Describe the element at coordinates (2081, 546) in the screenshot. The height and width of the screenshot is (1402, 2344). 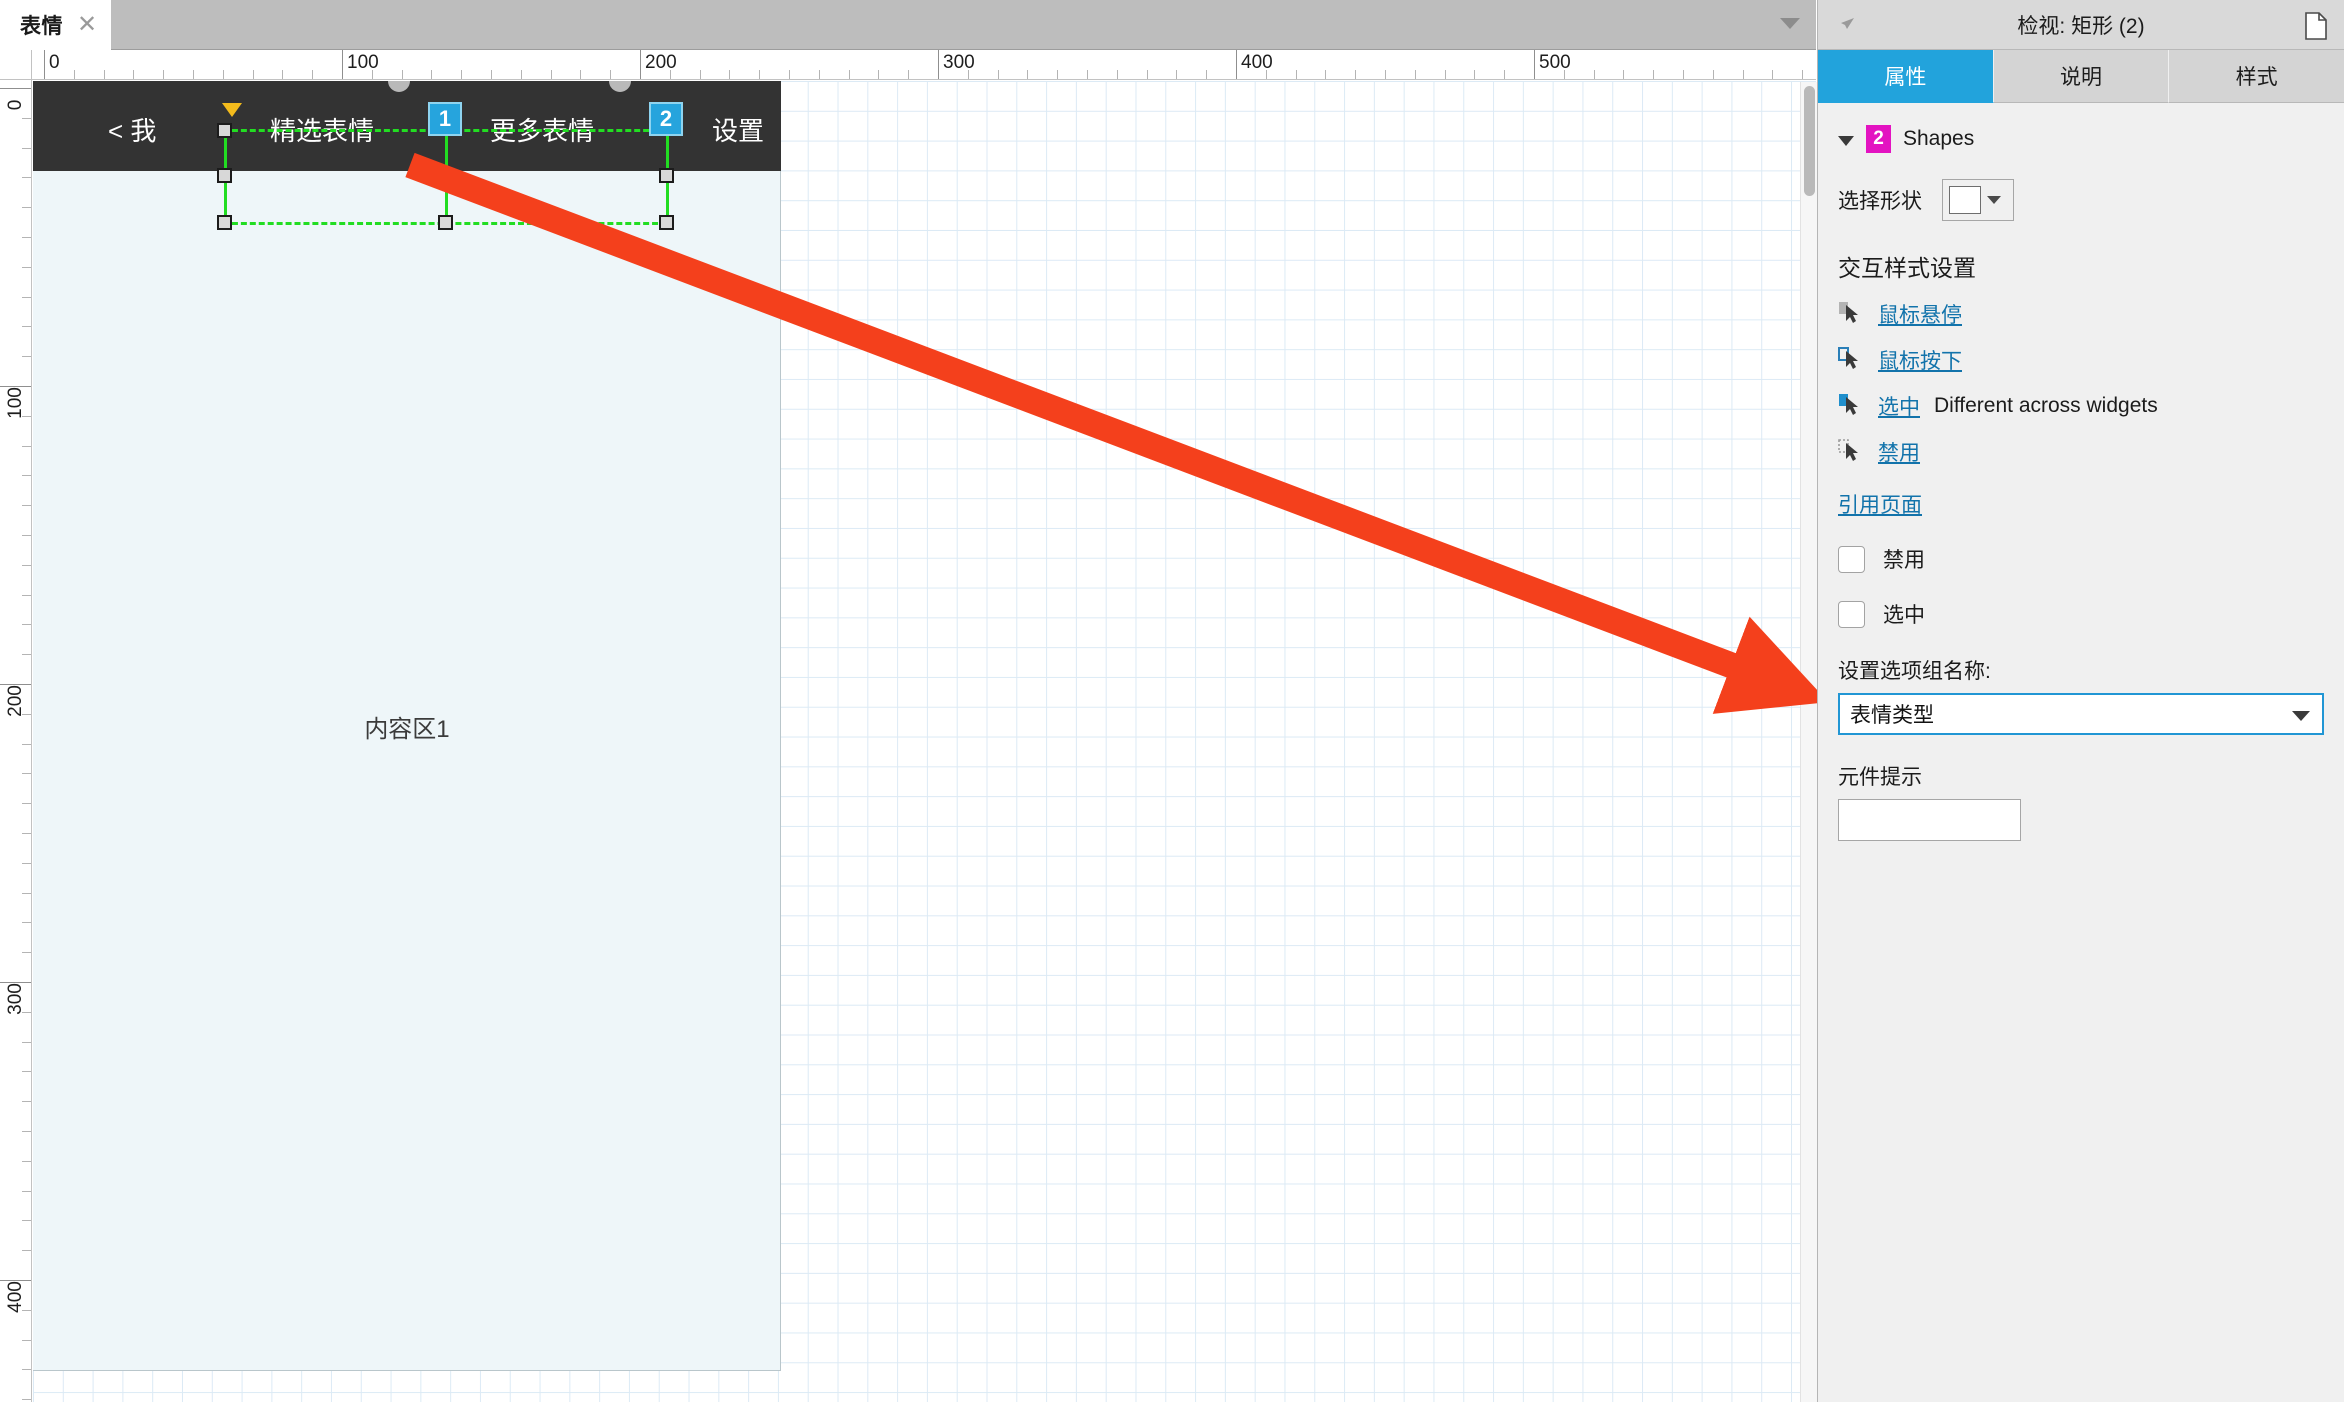
I see `checkbox-row-disabled: 禁用` at that location.